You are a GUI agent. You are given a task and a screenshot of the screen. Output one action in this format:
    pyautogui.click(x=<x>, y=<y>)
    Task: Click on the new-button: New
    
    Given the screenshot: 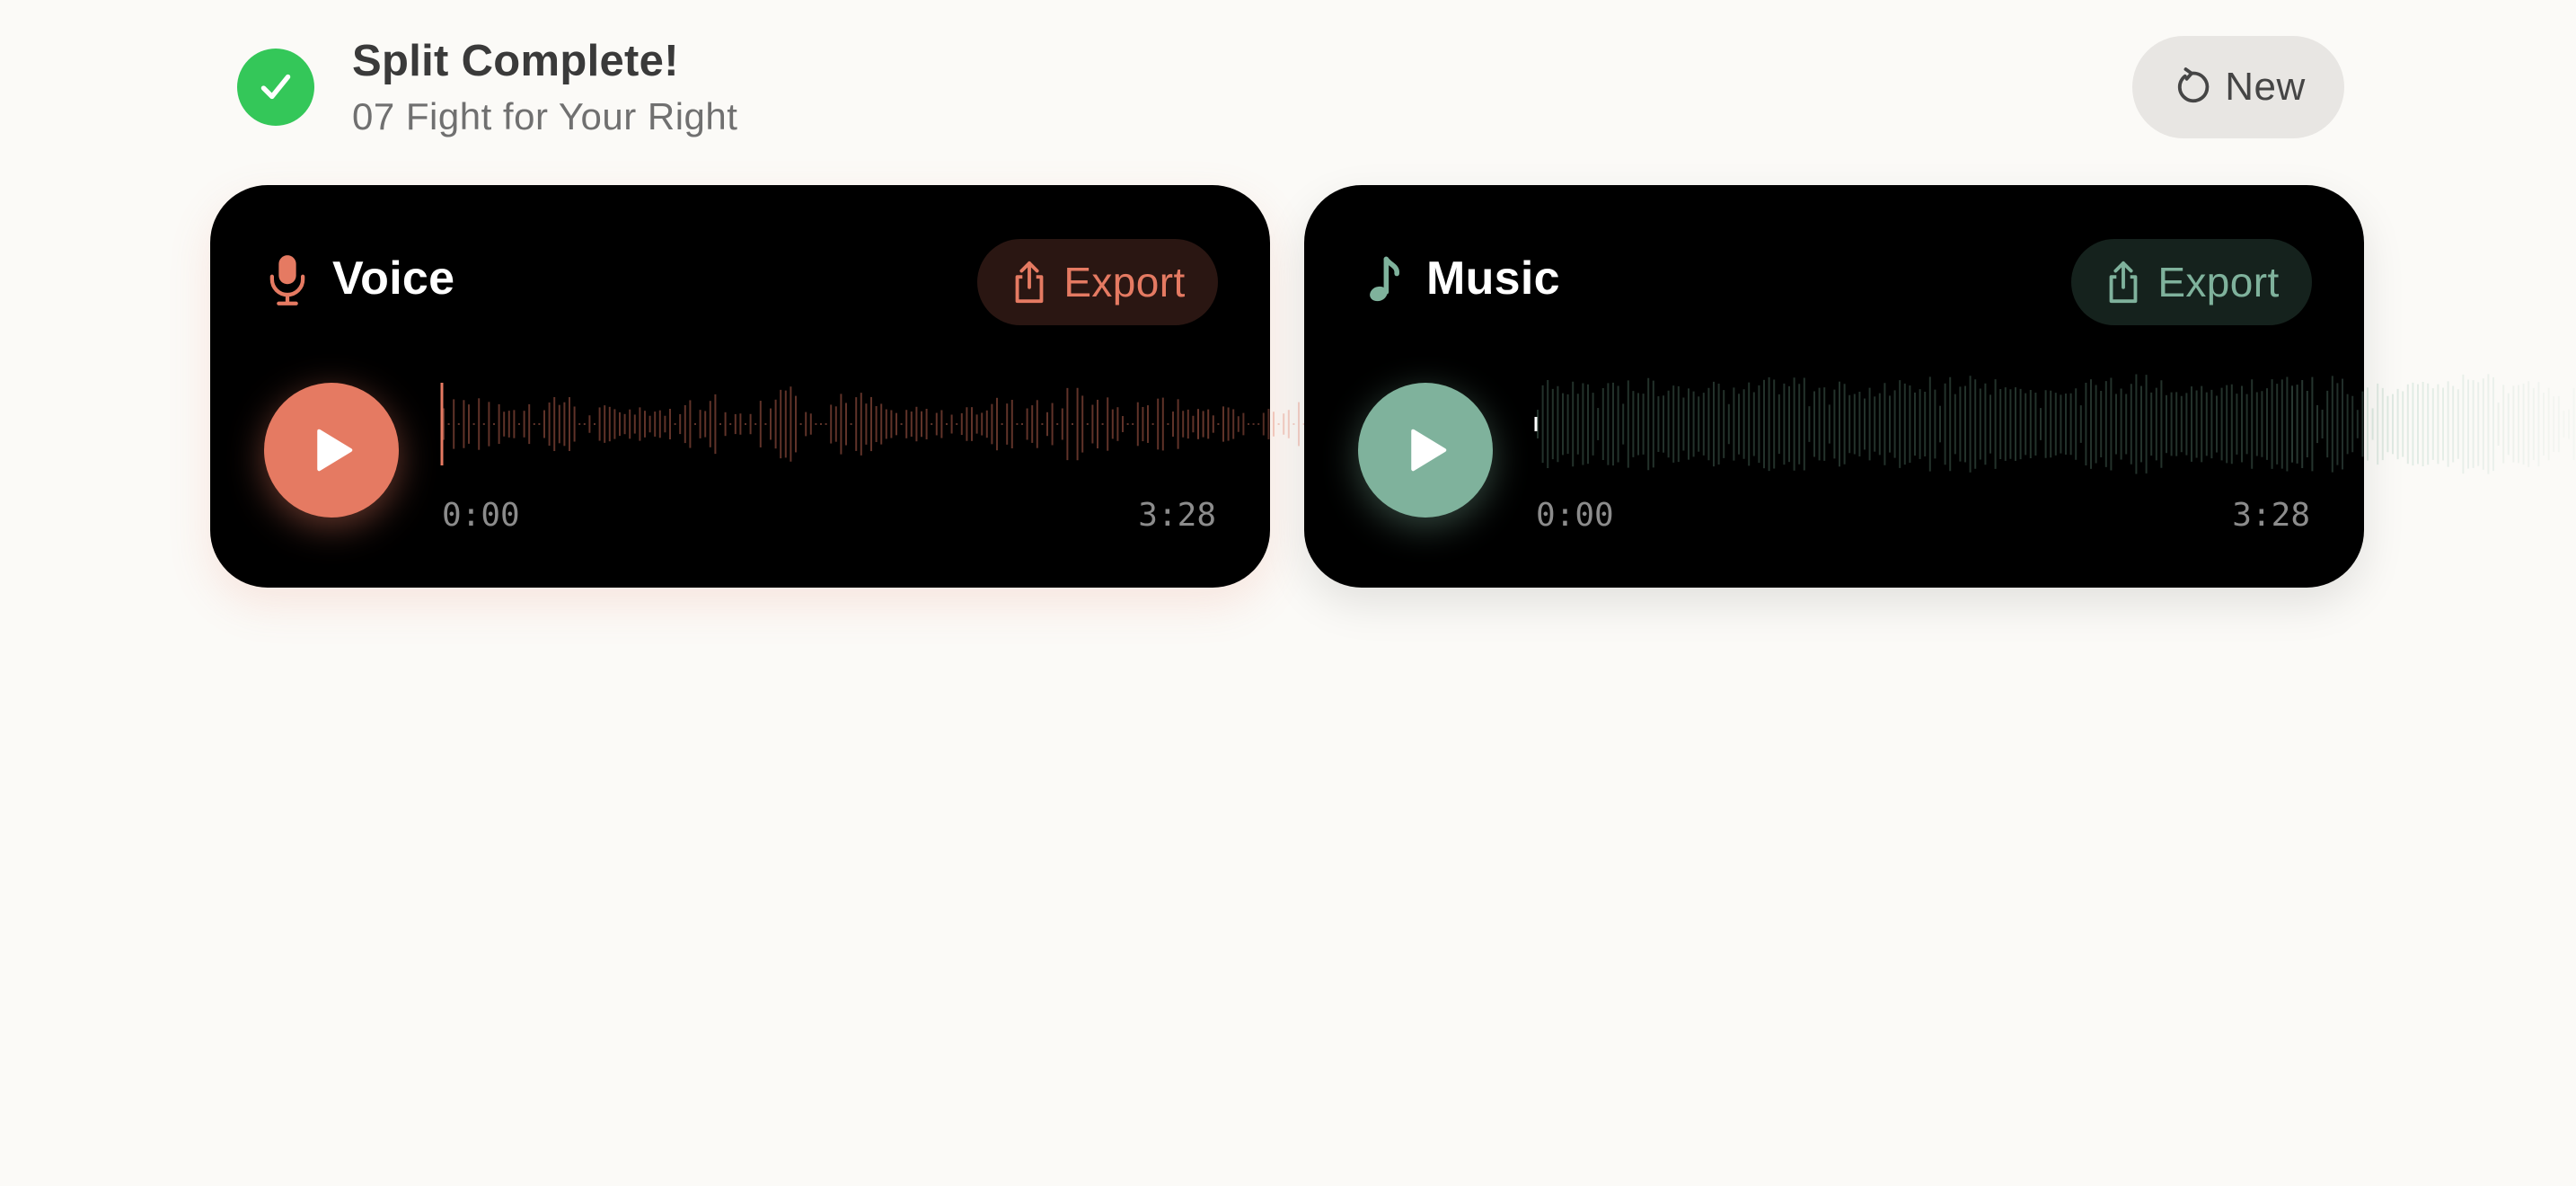 What is the action you would take?
    pyautogui.click(x=2238, y=87)
    